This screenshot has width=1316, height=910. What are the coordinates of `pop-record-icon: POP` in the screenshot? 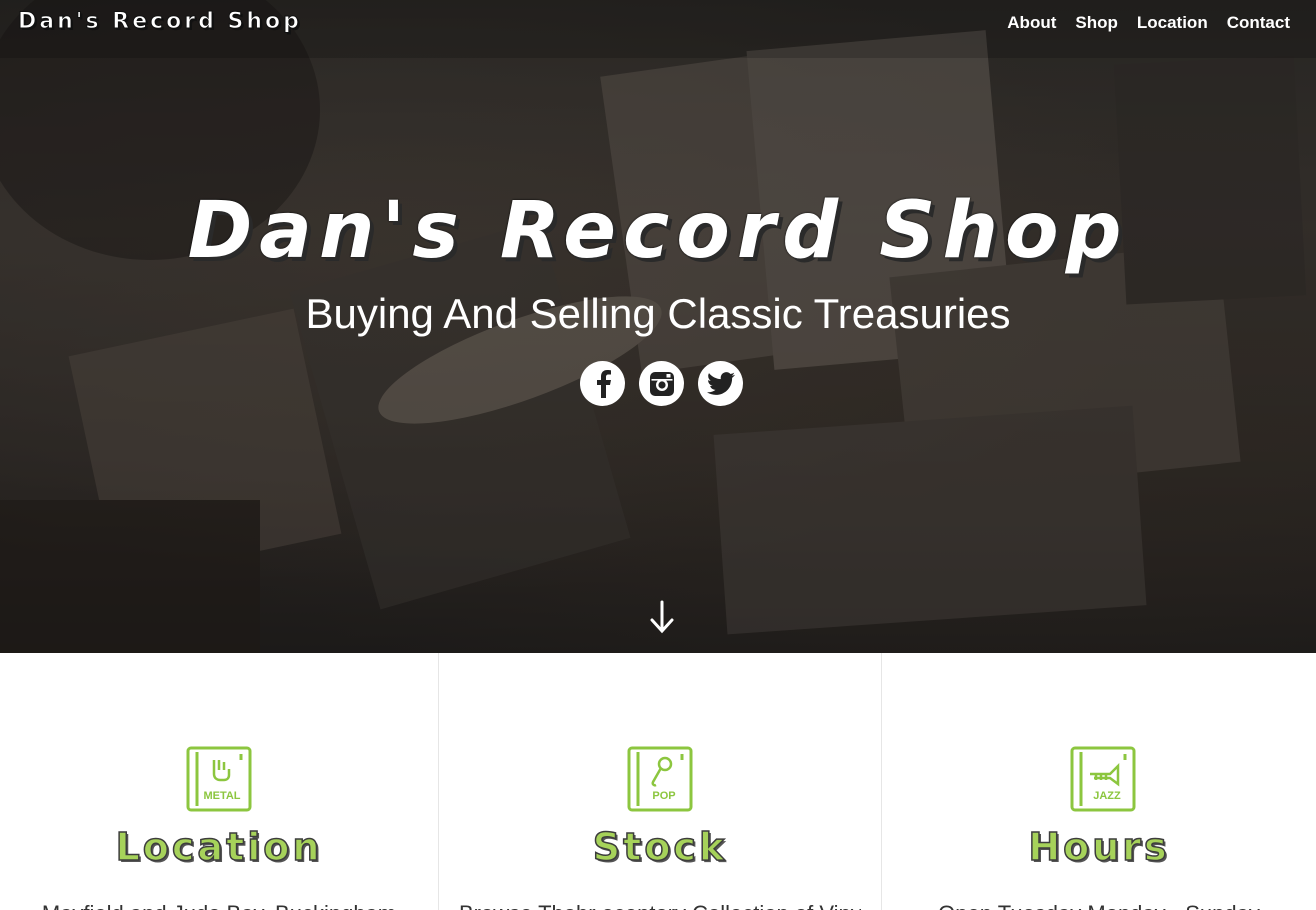 It's located at (660, 779).